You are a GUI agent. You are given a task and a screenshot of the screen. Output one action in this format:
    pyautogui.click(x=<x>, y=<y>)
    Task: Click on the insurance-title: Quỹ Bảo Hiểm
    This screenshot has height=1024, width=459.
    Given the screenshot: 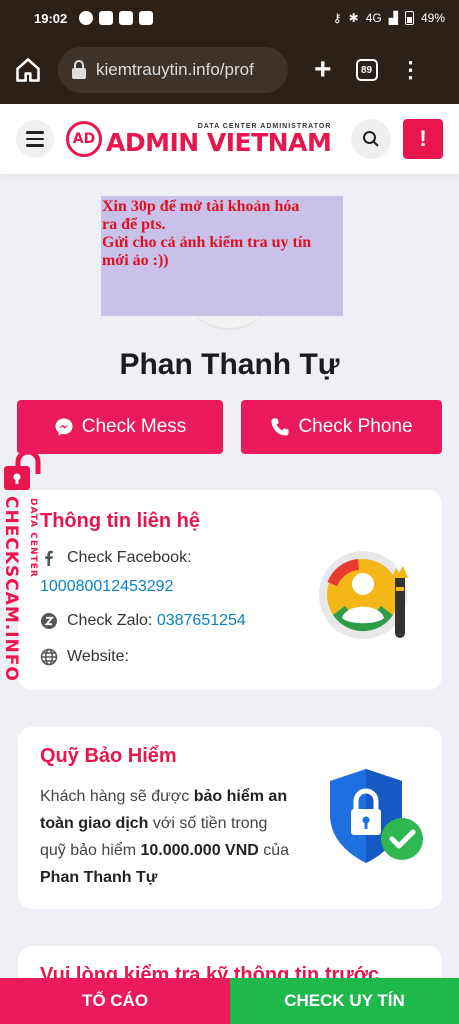 What is the action you would take?
    pyautogui.click(x=108, y=756)
    